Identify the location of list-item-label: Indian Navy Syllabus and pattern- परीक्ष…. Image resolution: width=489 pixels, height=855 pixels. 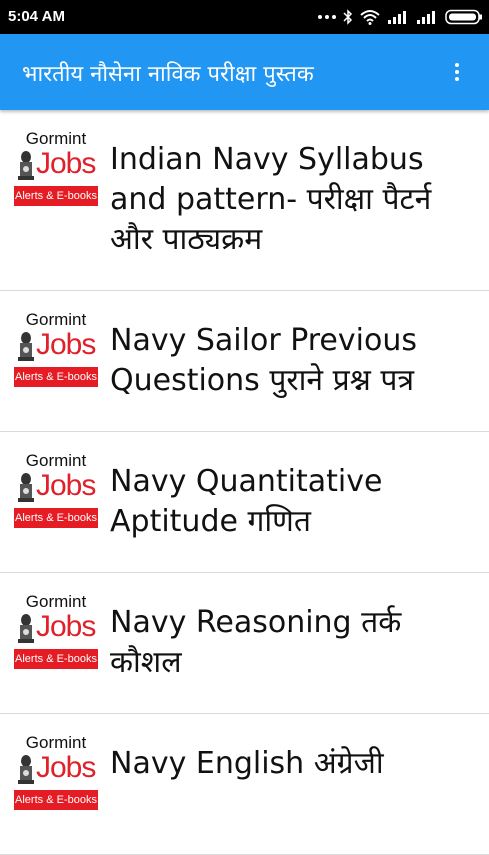
(271, 199).